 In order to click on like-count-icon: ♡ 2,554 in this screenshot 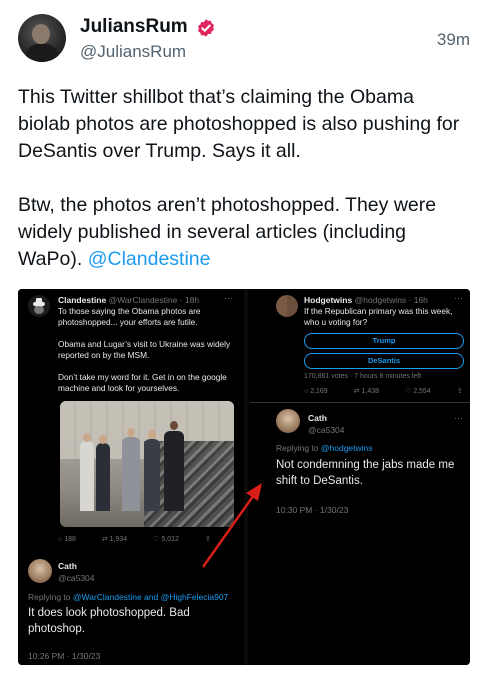, I will do `click(424, 391)`.